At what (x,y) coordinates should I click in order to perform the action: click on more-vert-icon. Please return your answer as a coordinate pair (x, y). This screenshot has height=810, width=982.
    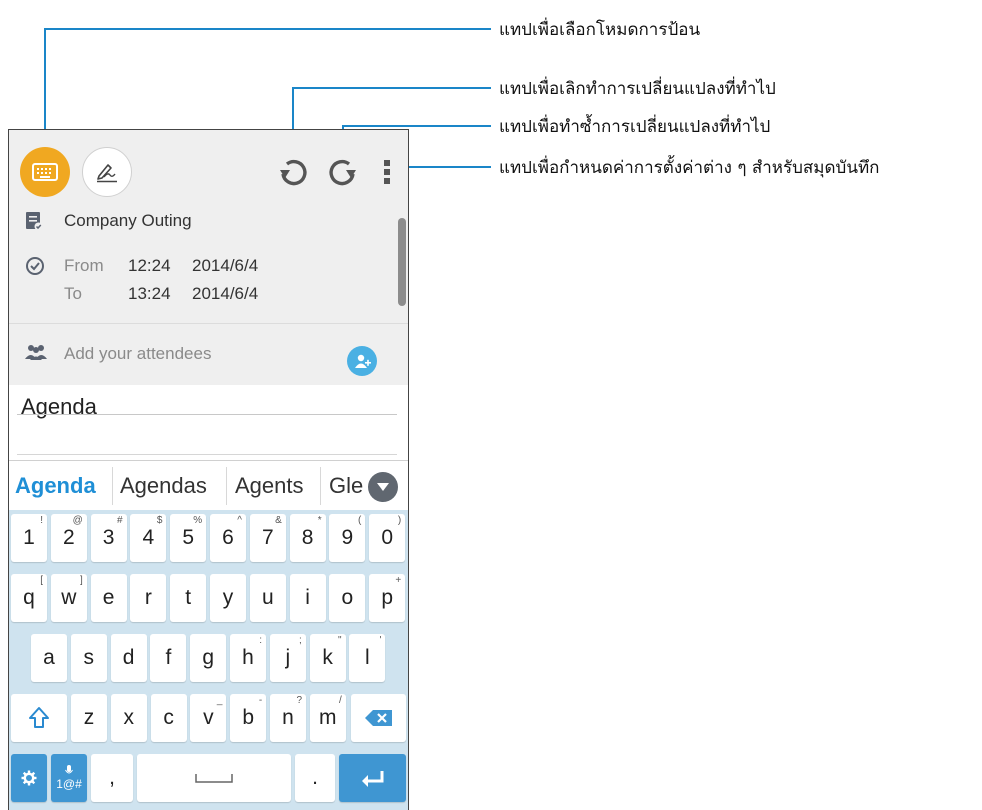
    Looking at the image, I should click on (387, 172).